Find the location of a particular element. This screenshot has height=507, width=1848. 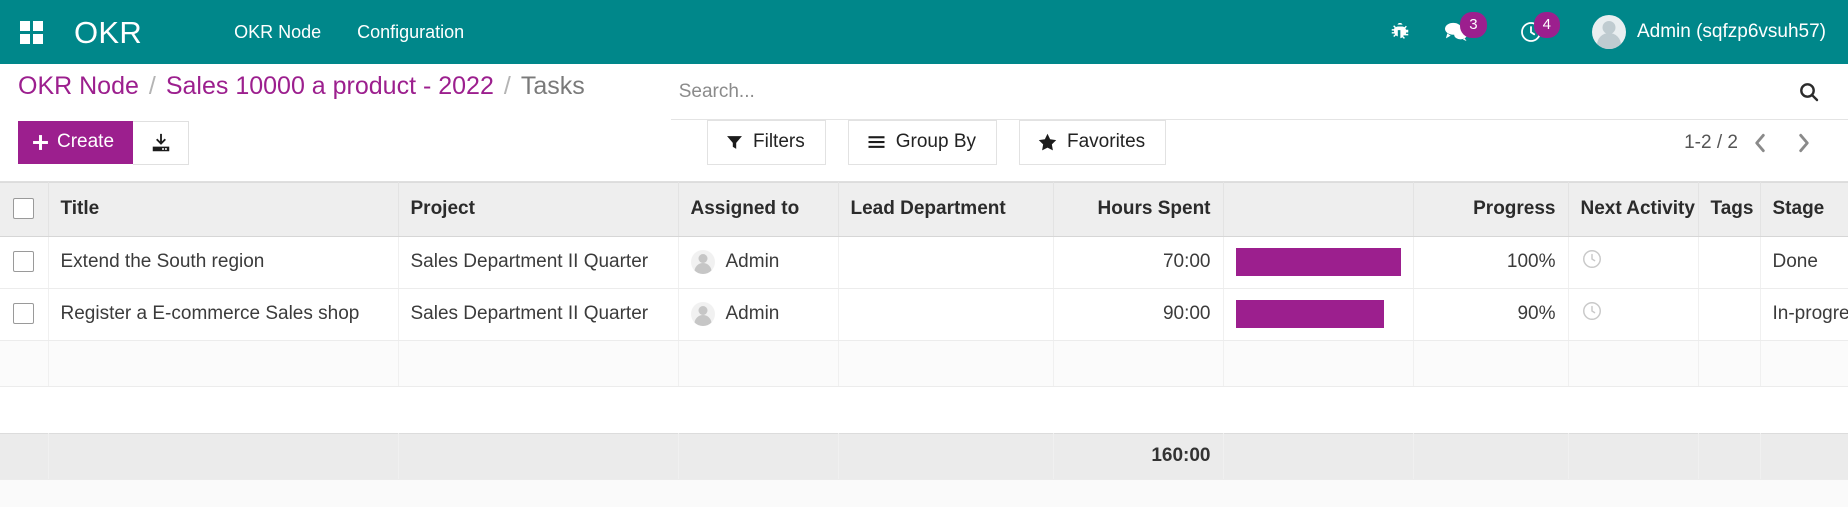

totals-project-cell is located at coordinates (538, 456).